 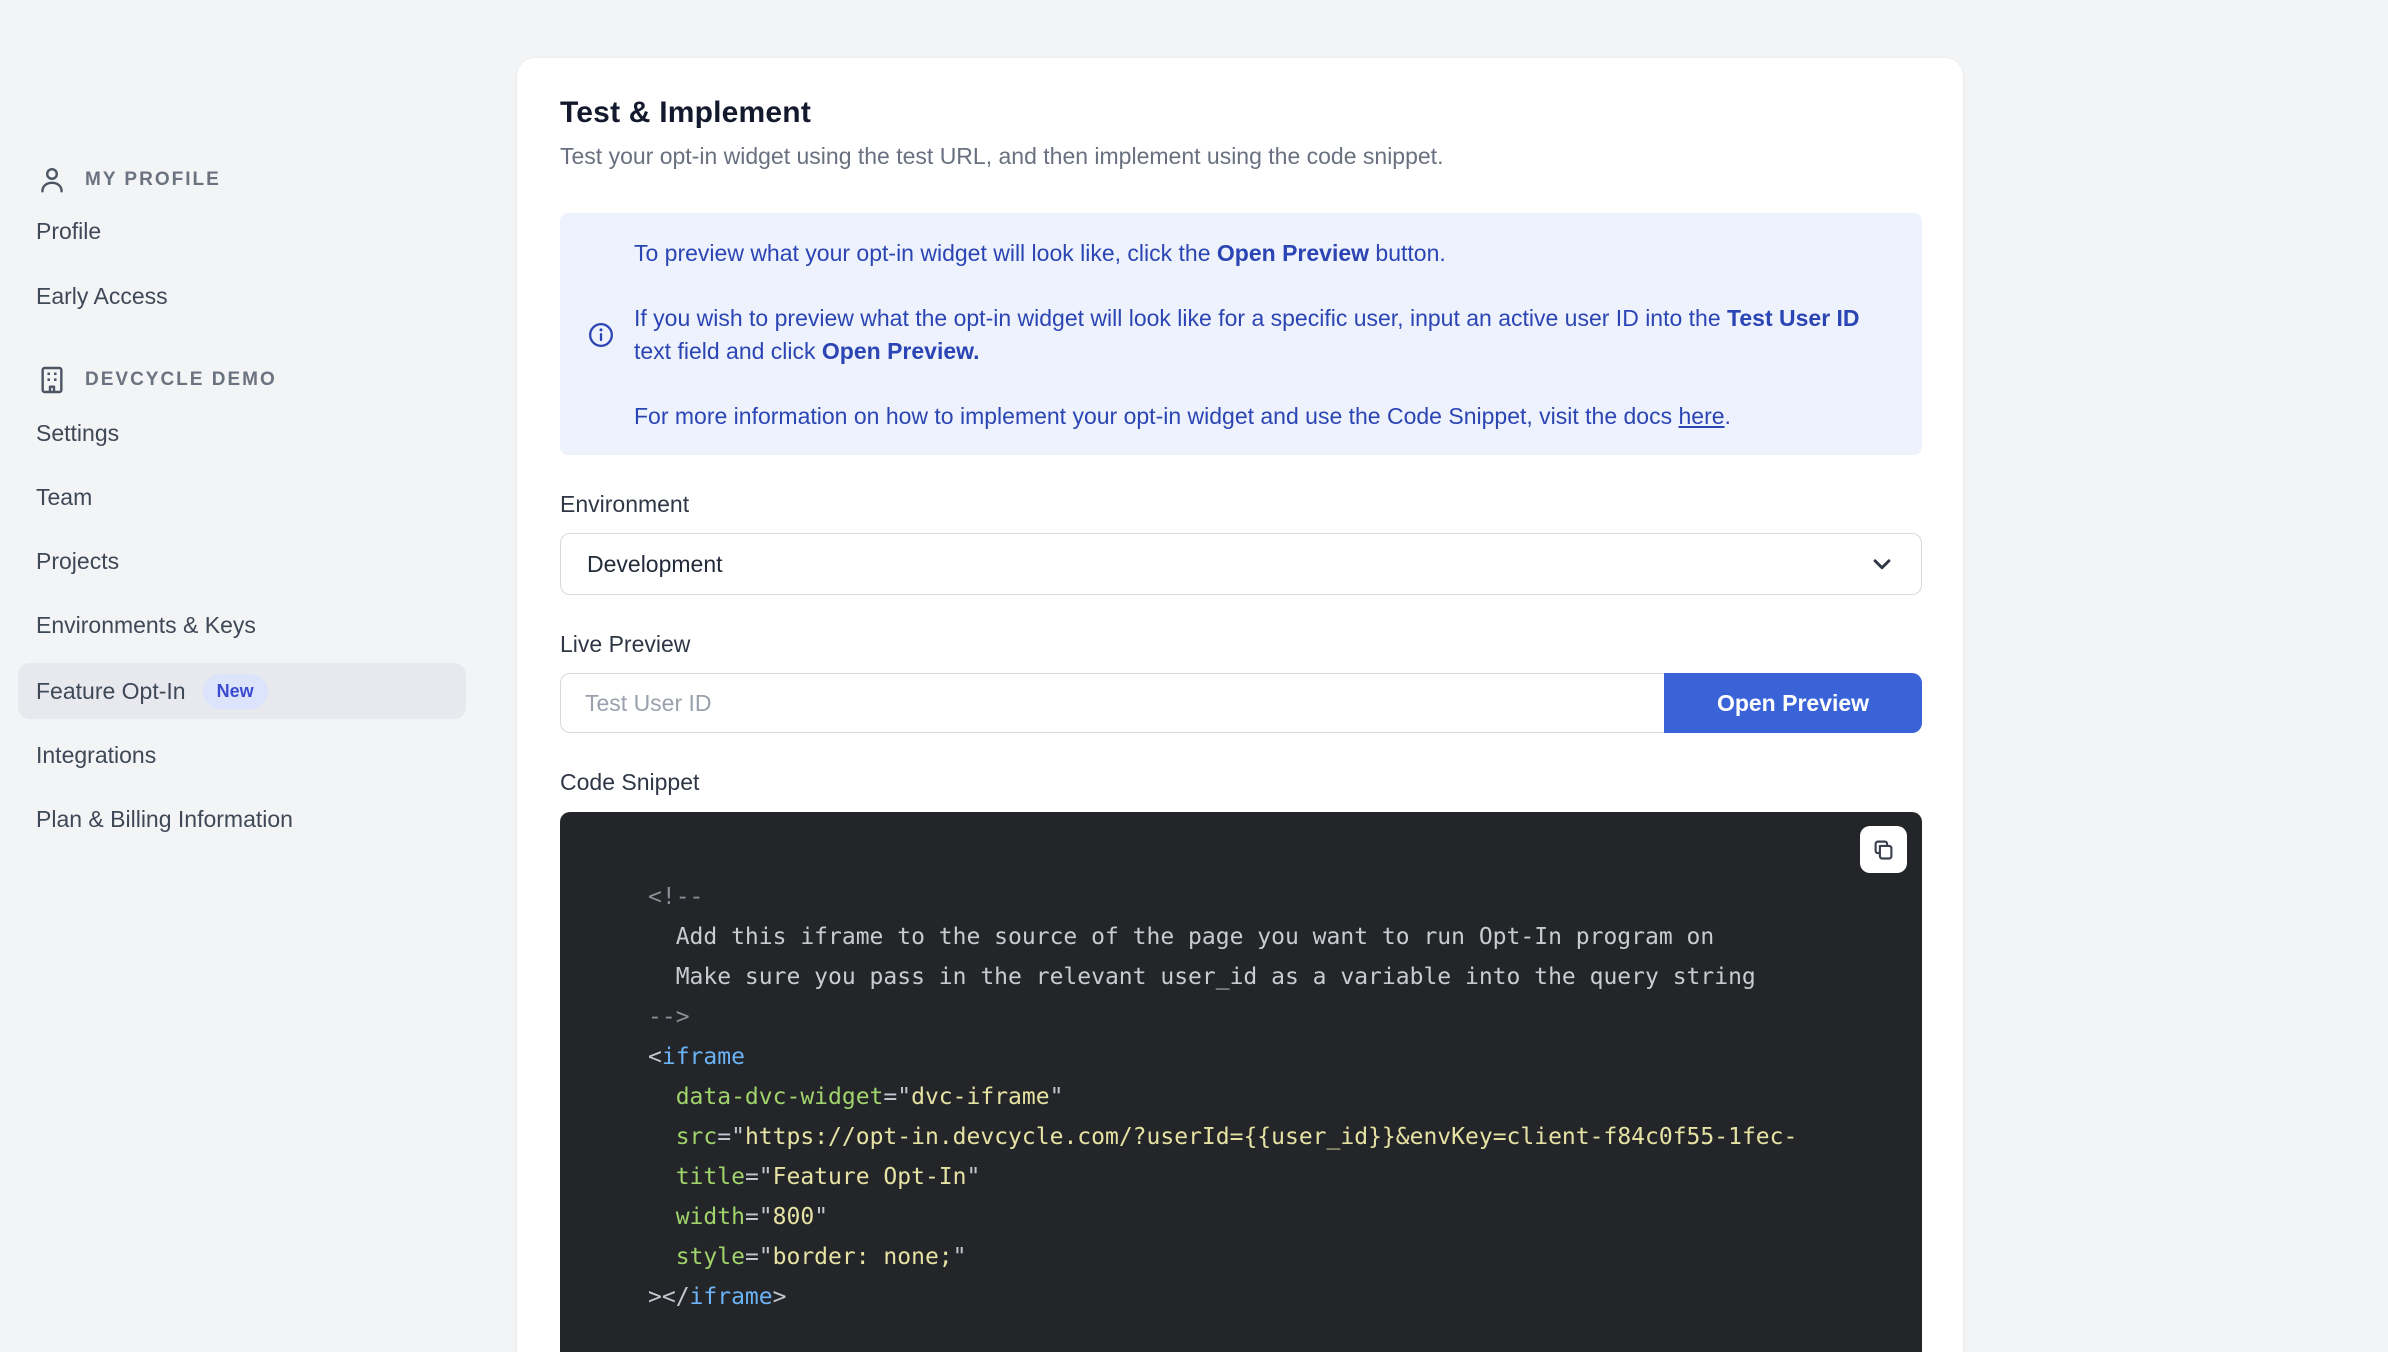 I want to click on sidebar-section-my-profile: MY PROFILE, so click(x=242, y=180).